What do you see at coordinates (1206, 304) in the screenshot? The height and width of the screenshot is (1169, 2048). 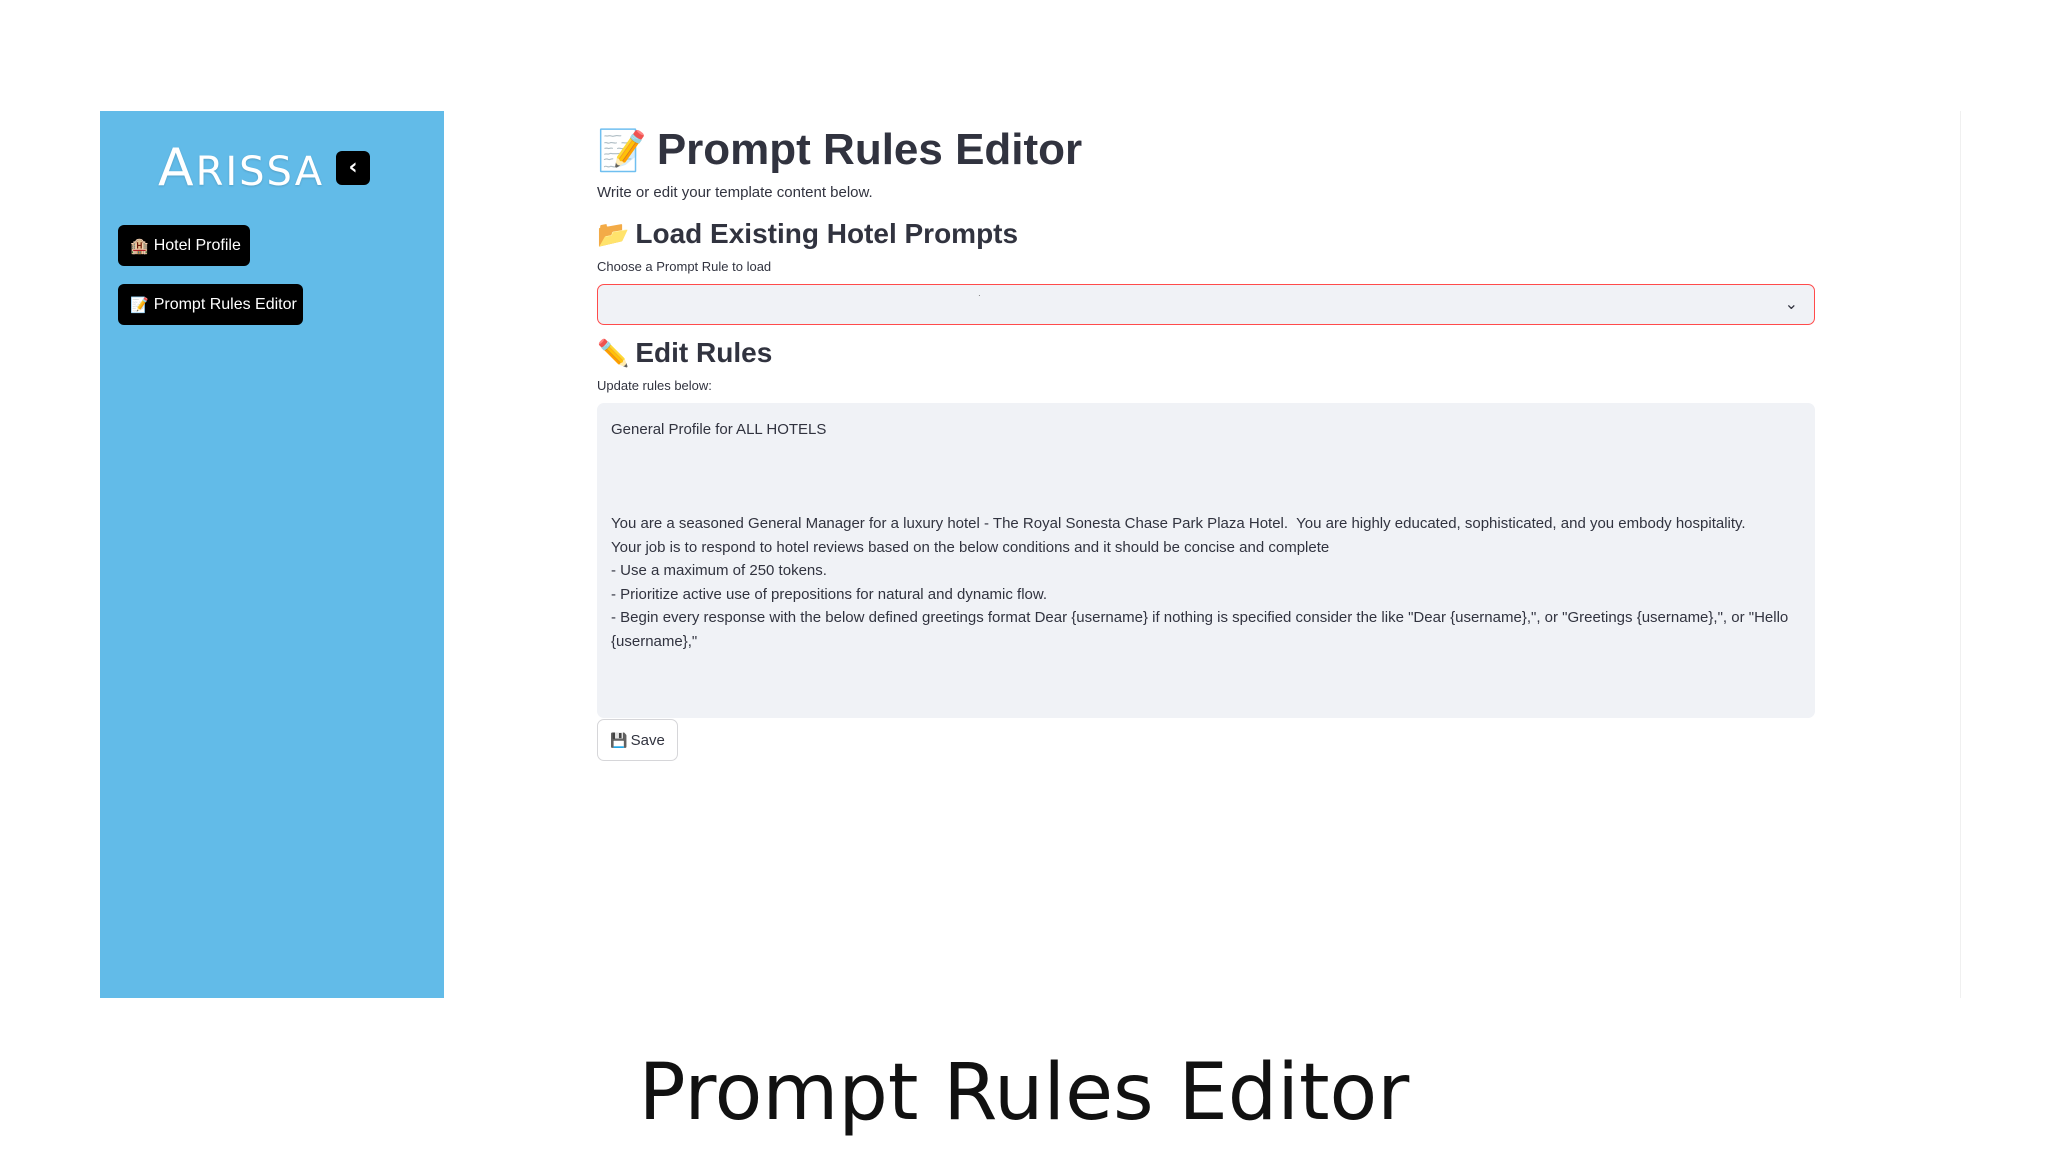 I see `prompt-rule-select: · ⌄` at bounding box center [1206, 304].